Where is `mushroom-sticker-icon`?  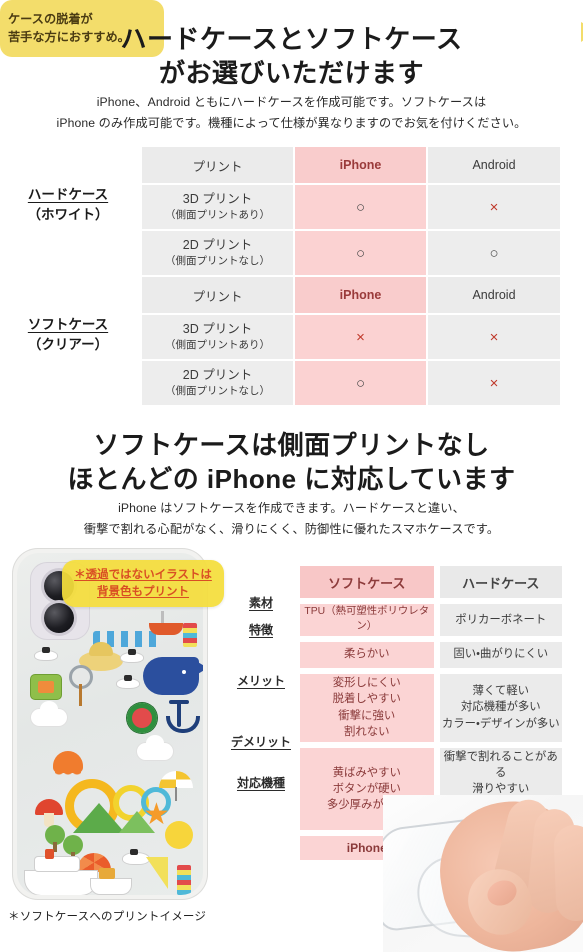 mushroom-sticker-icon is located at coordinates (49, 813).